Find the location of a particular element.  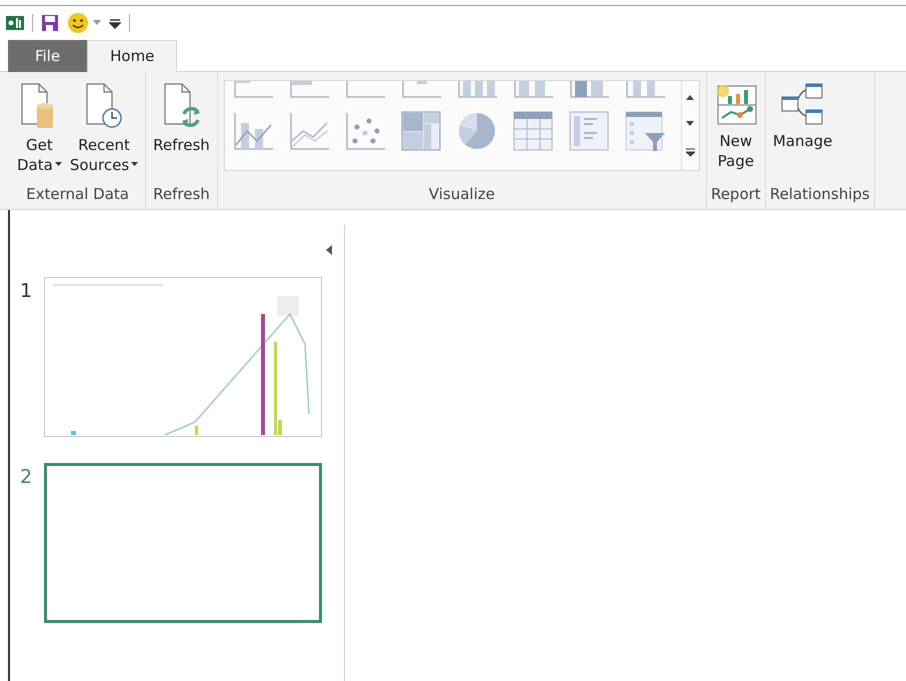

collapse-panel-icon is located at coordinates (329, 250).